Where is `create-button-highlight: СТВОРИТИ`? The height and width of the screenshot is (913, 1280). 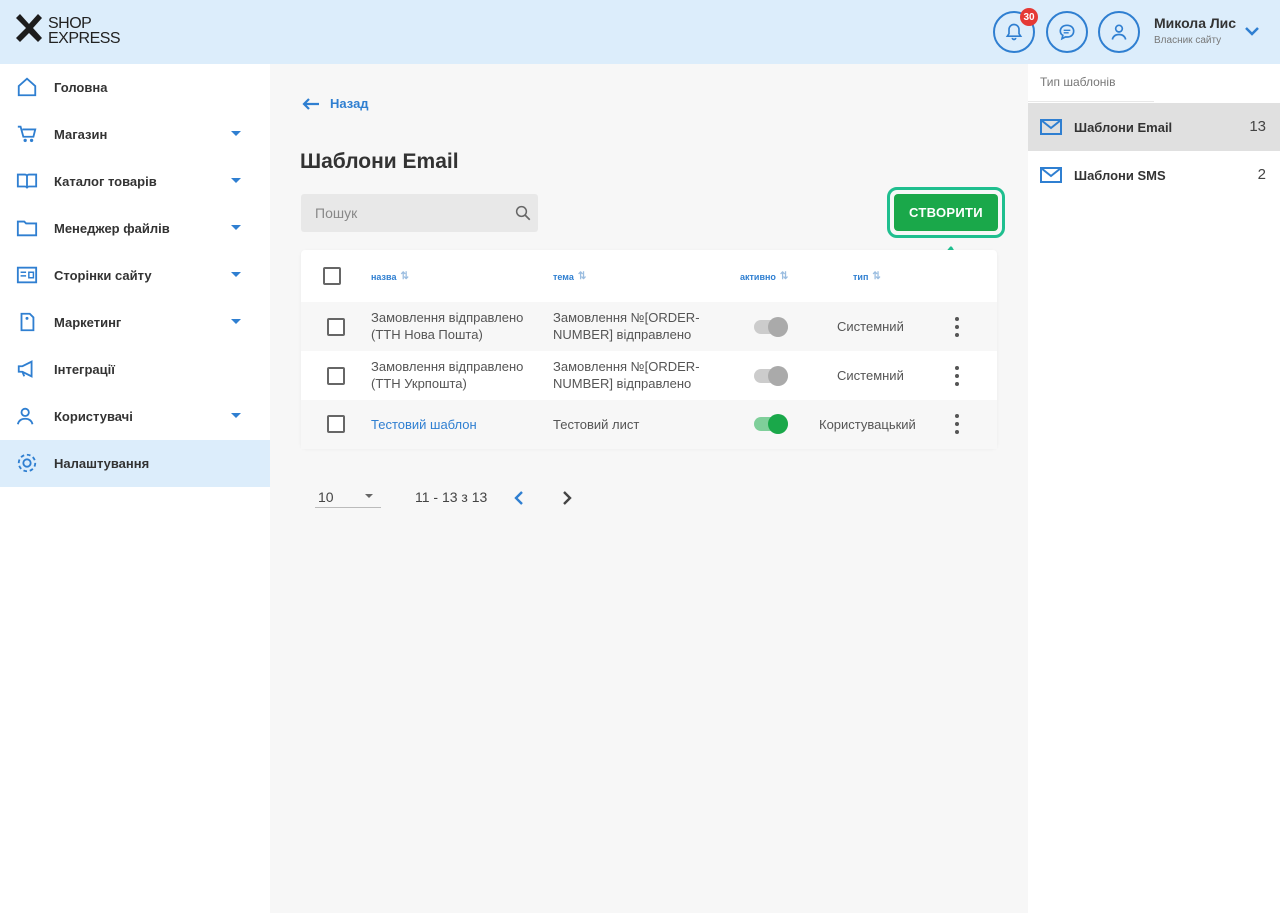 create-button-highlight: СТВОРИТИ is located at coordinates (946, 212).